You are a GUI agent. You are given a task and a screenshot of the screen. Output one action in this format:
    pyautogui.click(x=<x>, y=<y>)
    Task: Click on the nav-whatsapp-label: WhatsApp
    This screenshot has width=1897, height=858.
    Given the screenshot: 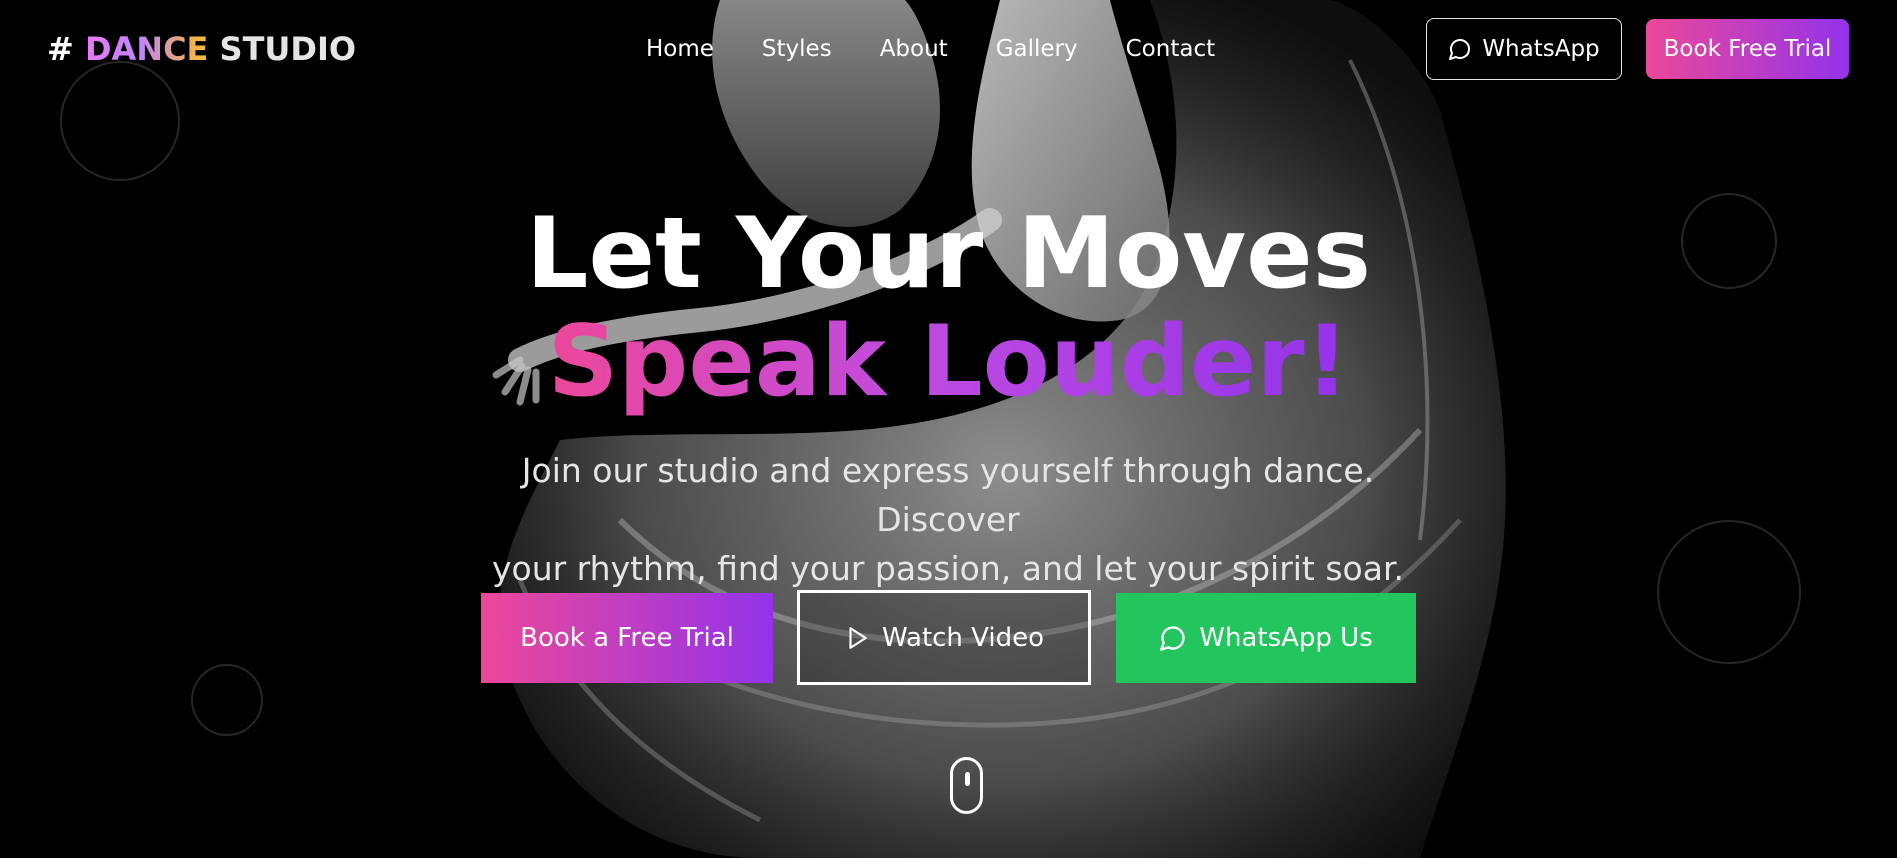 What is the action you would take?
    pyautogui.click(x=1541, y=49)
    